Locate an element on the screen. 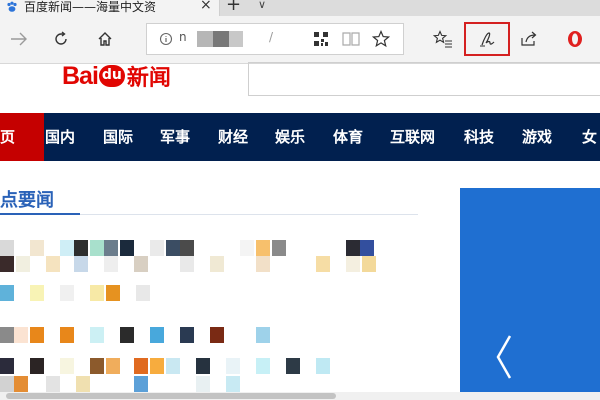  opera-extension-button is located at coordinates (575, 39).